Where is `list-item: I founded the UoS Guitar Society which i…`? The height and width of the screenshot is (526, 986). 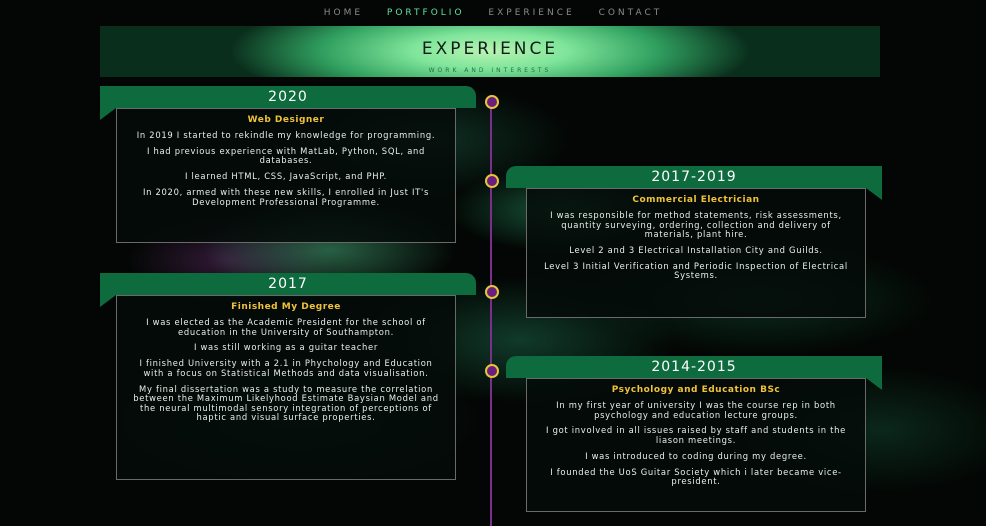 list-item: I founded the UoS Guitar Society which i… is located at coordinates (696, 476).